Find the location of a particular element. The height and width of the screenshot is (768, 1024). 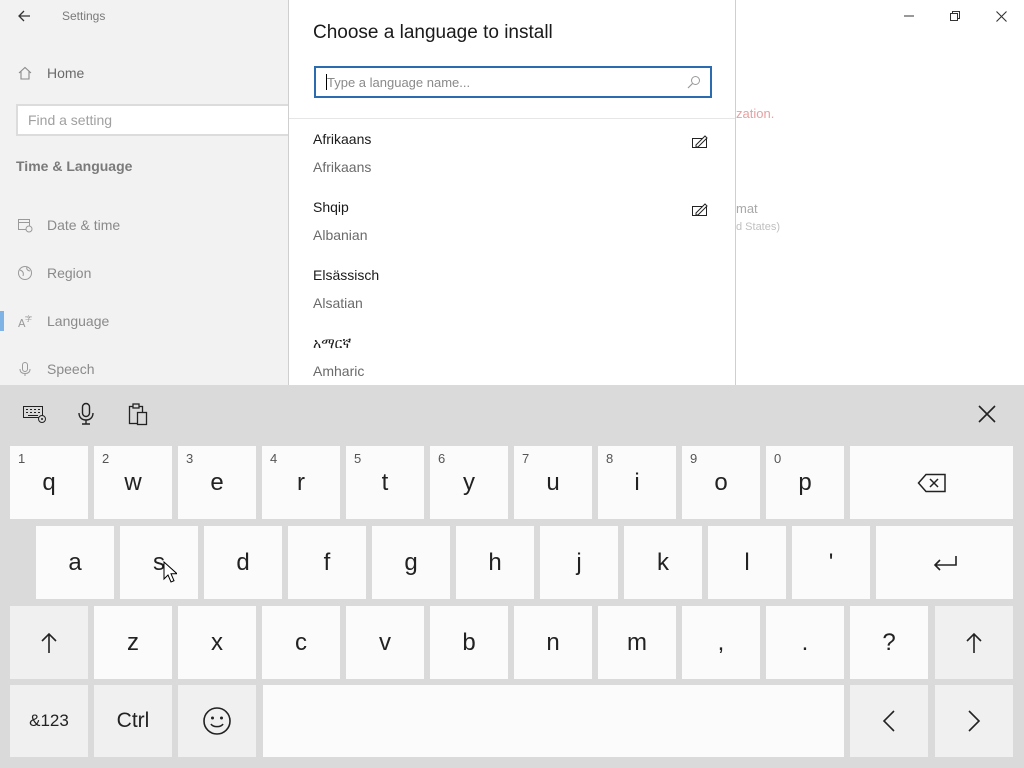

close-keyboard-button is located at coordinates (987, 414).